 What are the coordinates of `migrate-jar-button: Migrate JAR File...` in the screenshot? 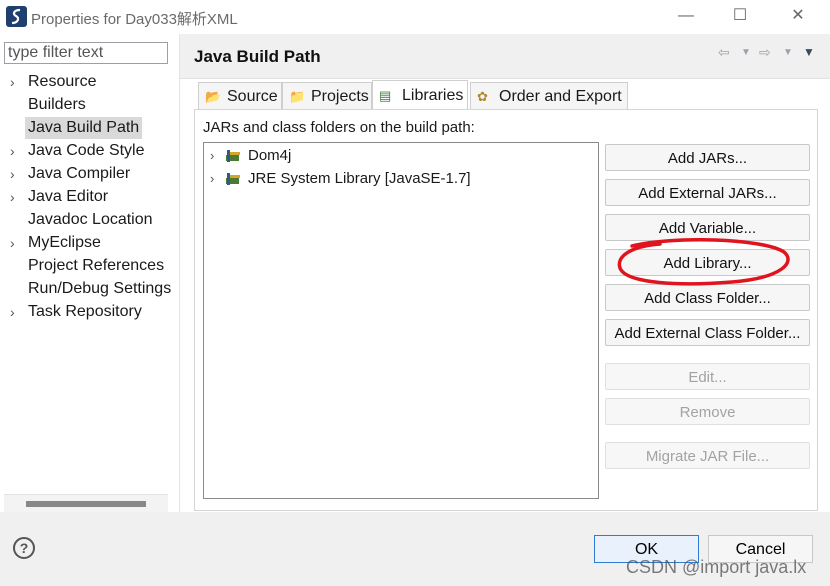 It's located at (707, 455).